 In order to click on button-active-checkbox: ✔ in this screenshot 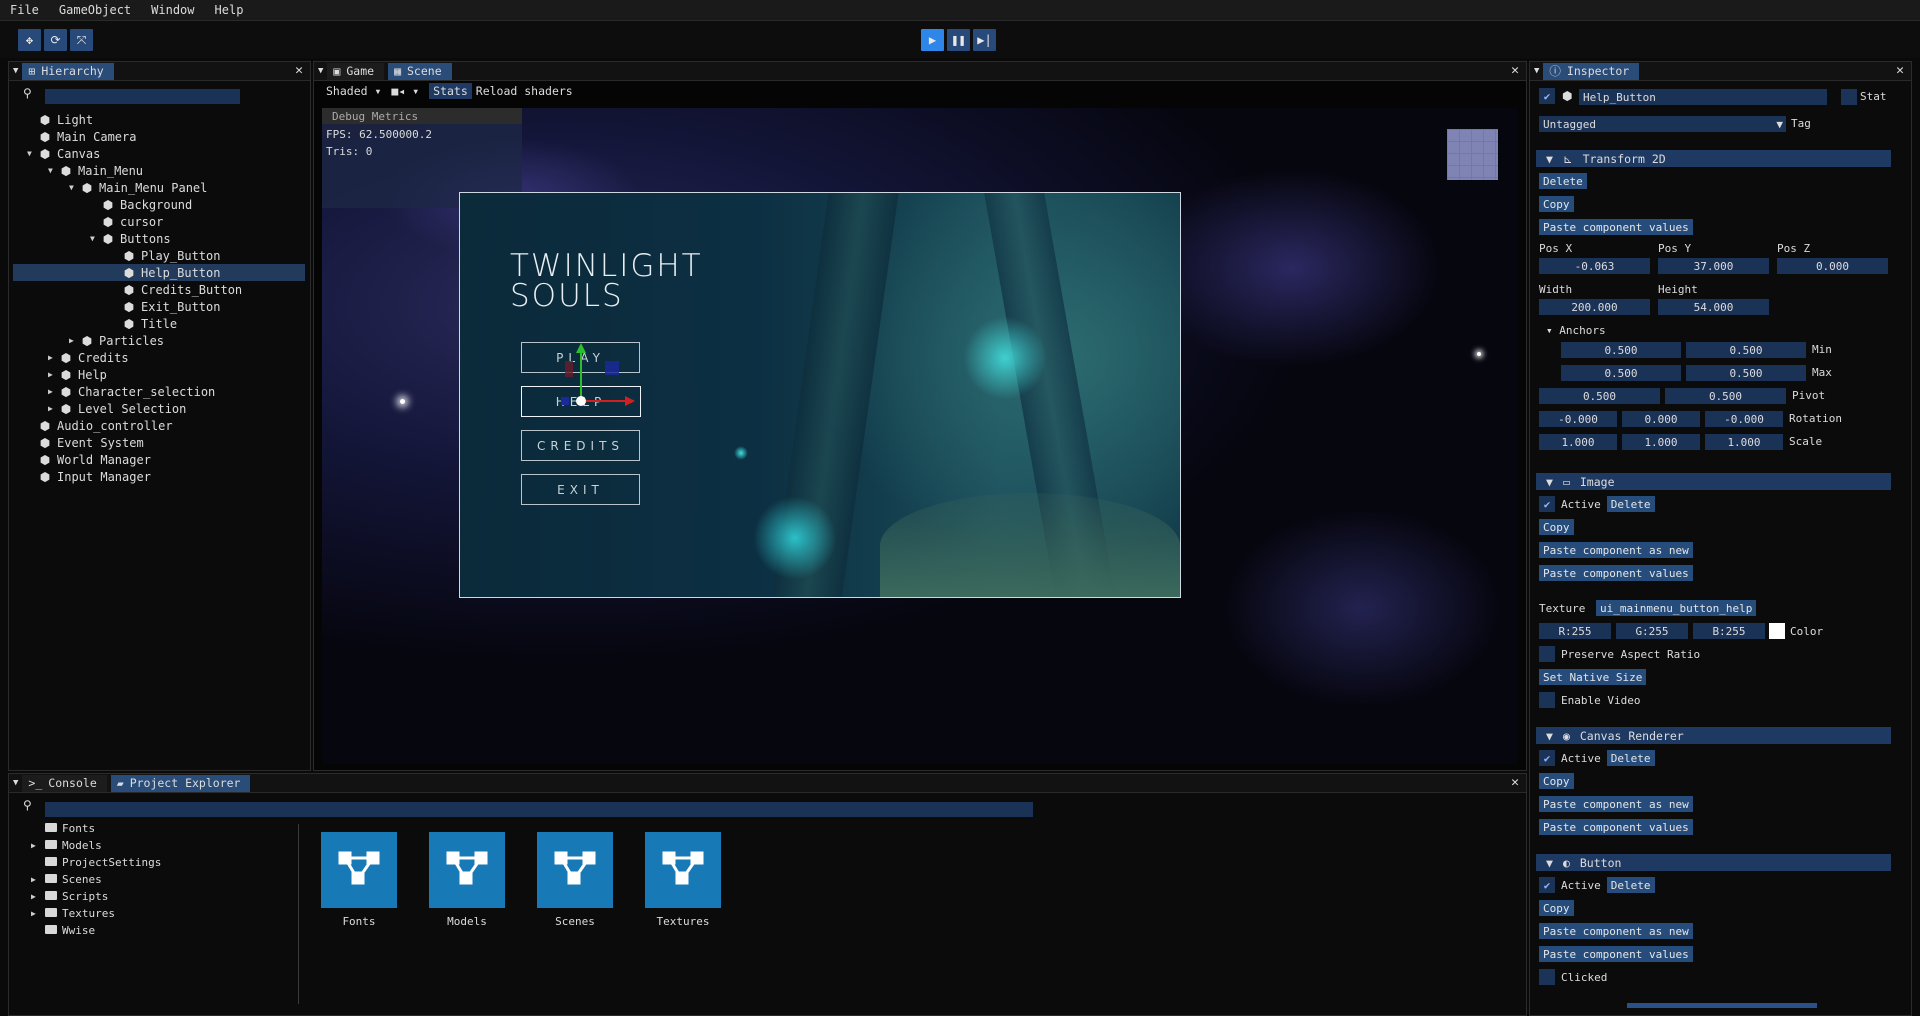, I will do `click(1547, 885)`.